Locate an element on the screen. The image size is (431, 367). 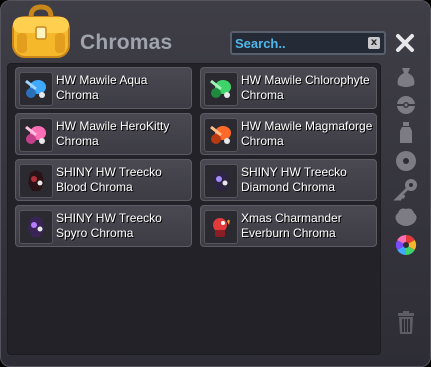
chroma-item: SHINY HW Treecko Spyro Chroma is located at coordinates (103, 226).